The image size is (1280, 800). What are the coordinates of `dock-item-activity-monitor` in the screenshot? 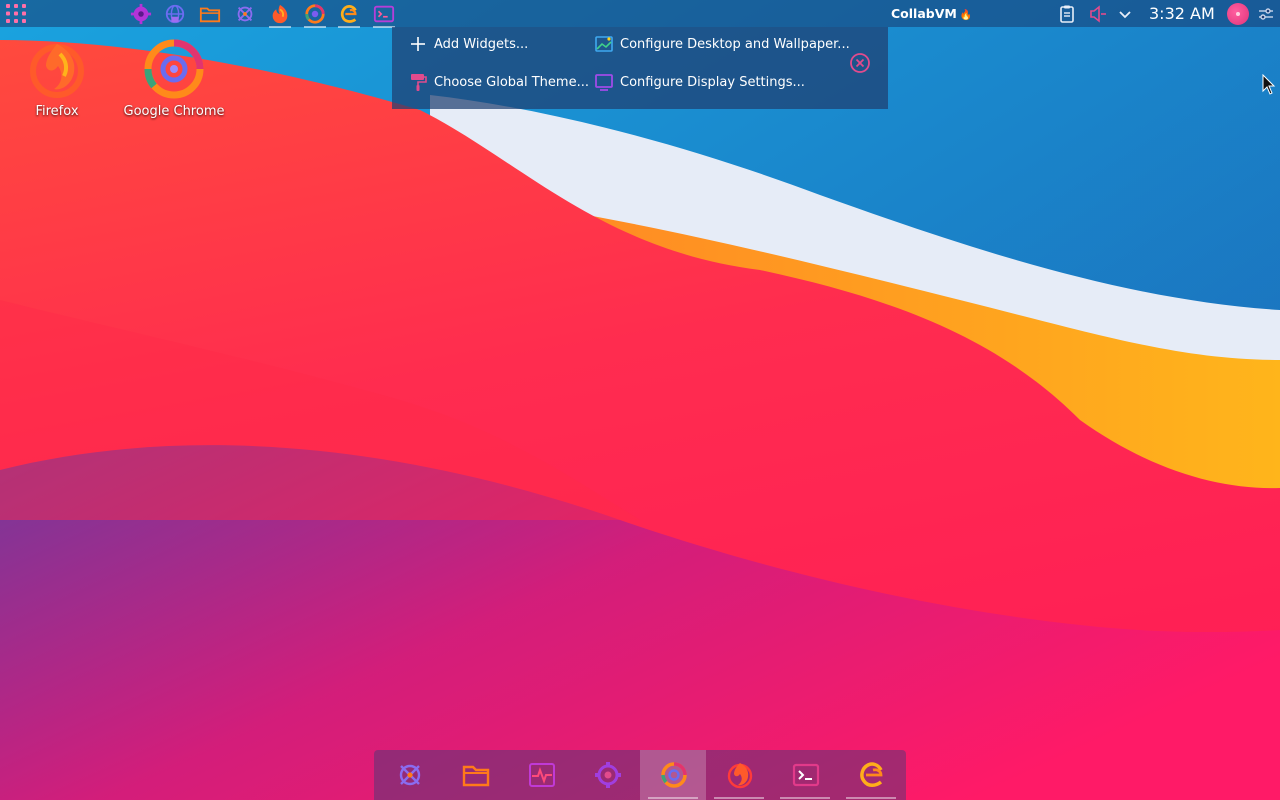 It's located at (541, 775).